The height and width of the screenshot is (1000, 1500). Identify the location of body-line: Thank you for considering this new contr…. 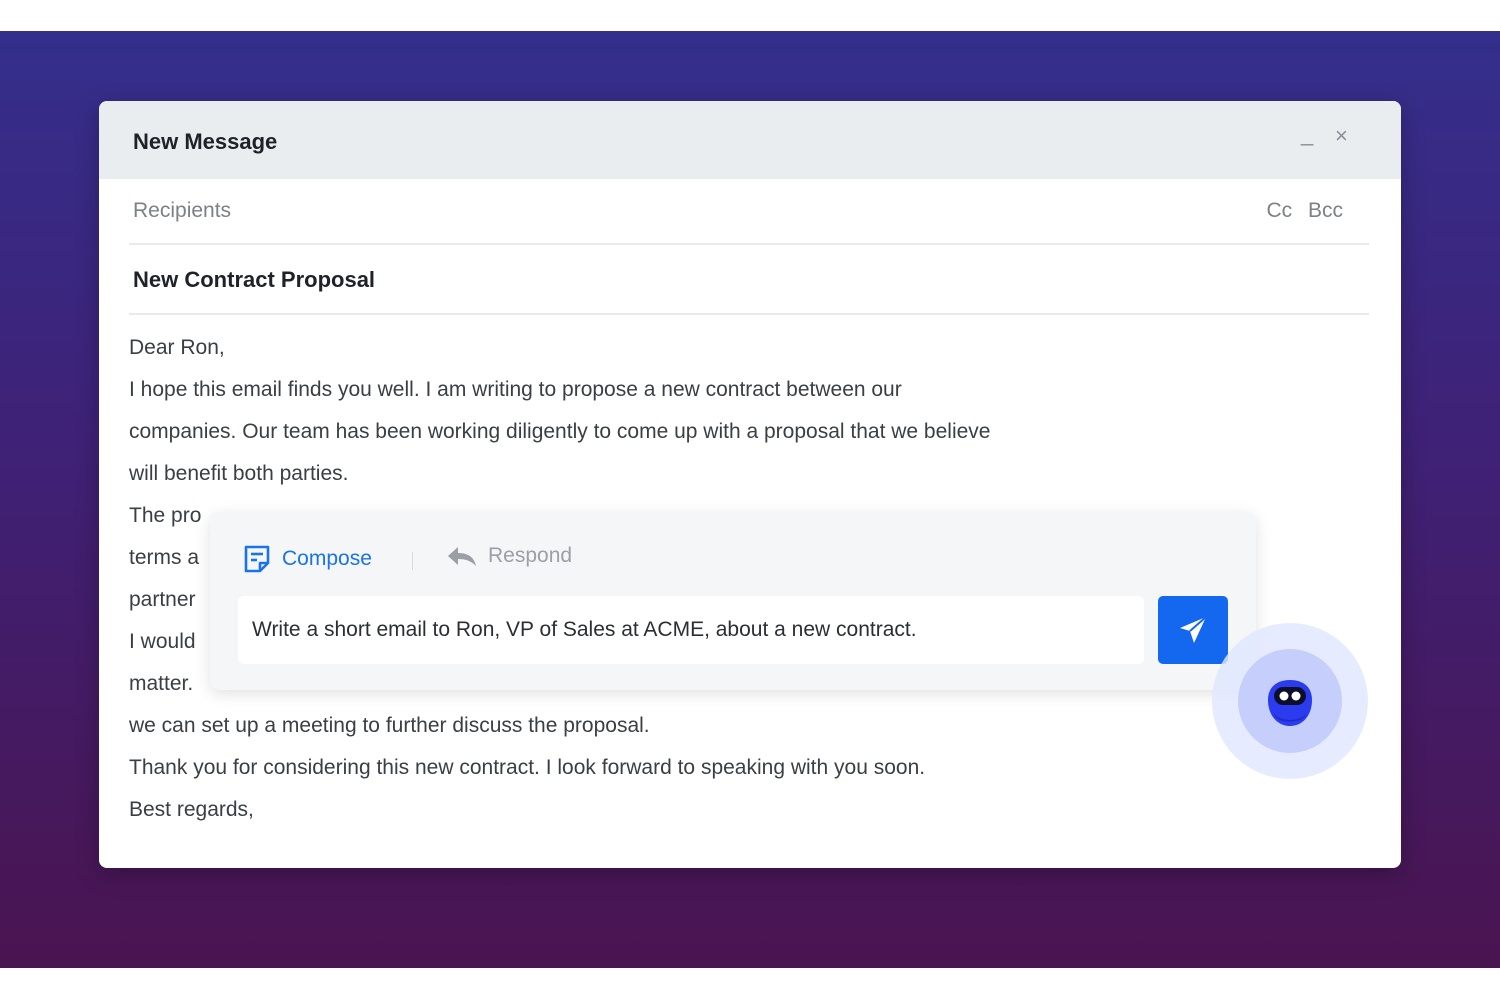
(527, 767).